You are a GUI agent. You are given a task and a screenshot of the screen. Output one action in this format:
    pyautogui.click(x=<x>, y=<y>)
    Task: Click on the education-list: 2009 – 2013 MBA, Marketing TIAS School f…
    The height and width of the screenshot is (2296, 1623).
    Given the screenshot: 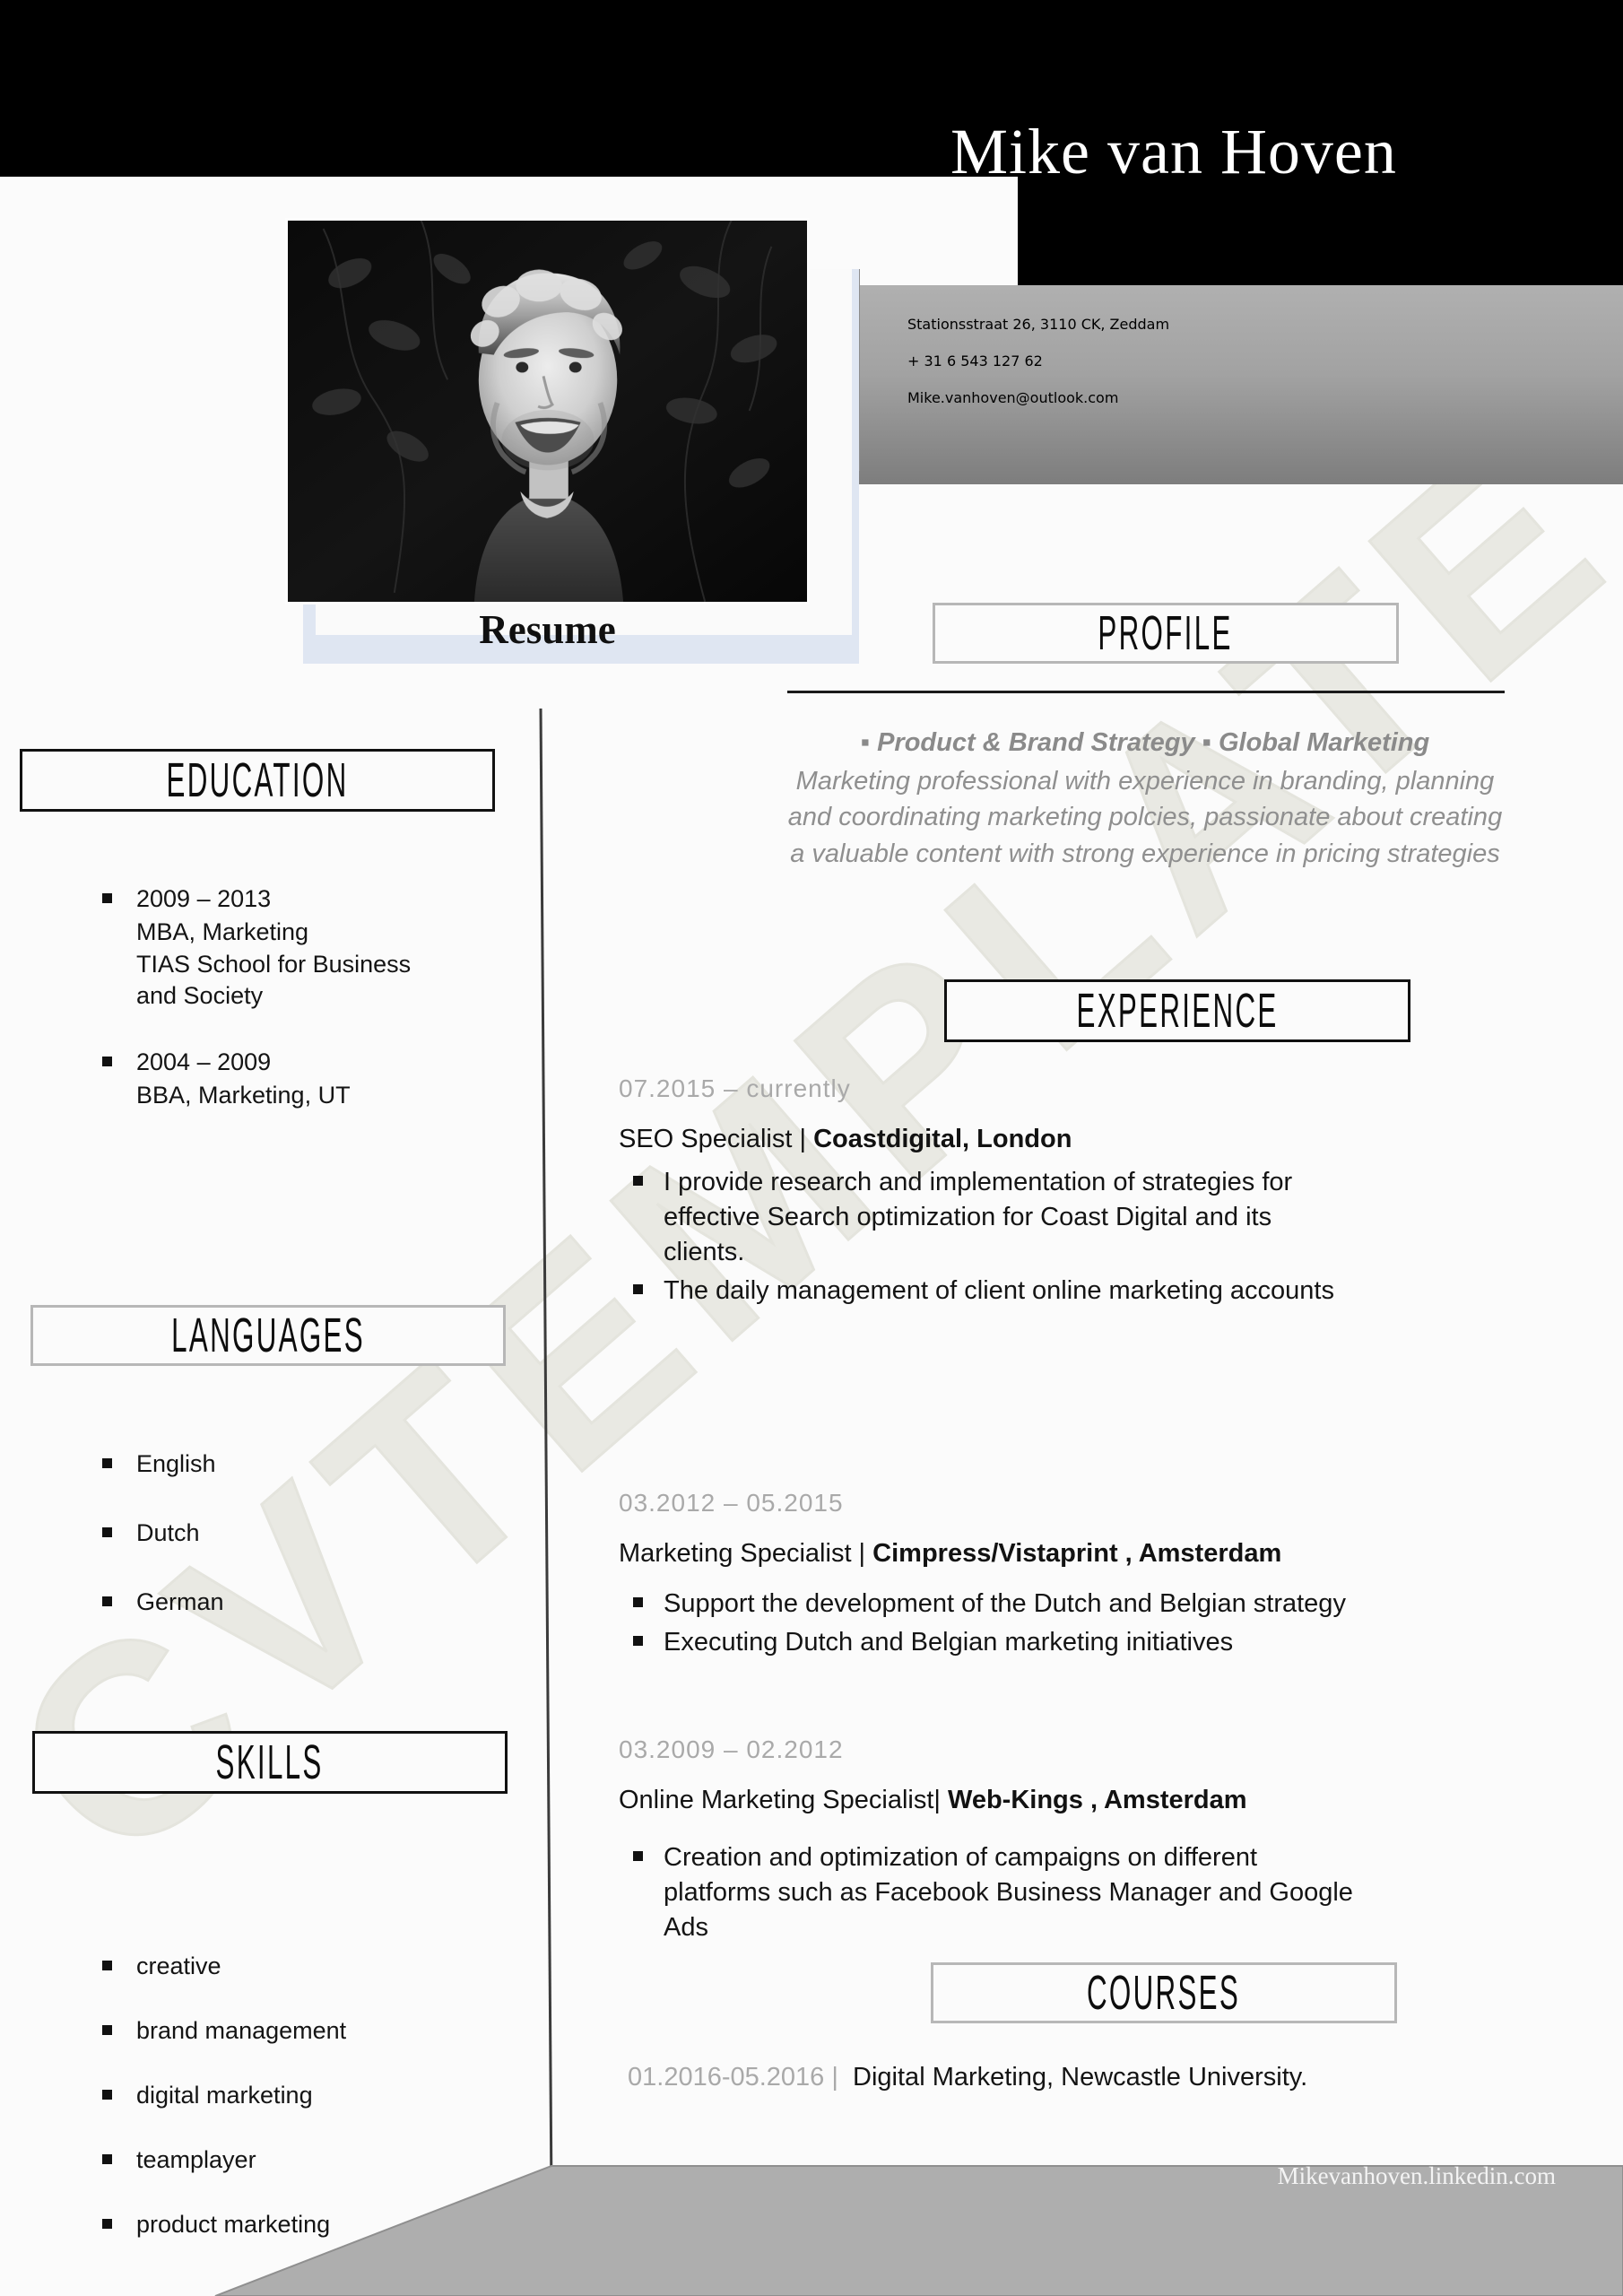 What is the action you would take?
    pyautogui.click(x=300, y=1014)
    